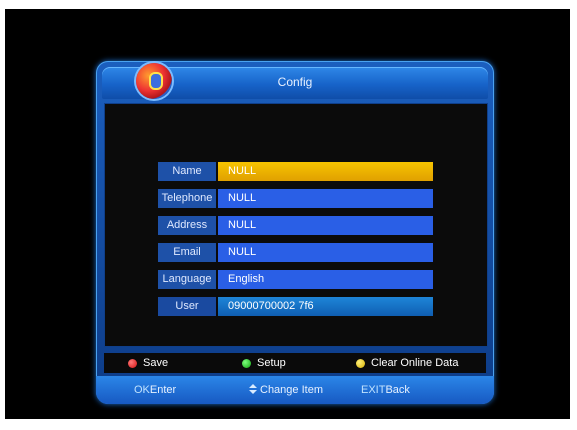 The height and width of the screenshot is (430, 577). I want to click on save-button: Save, so click(148, 363).